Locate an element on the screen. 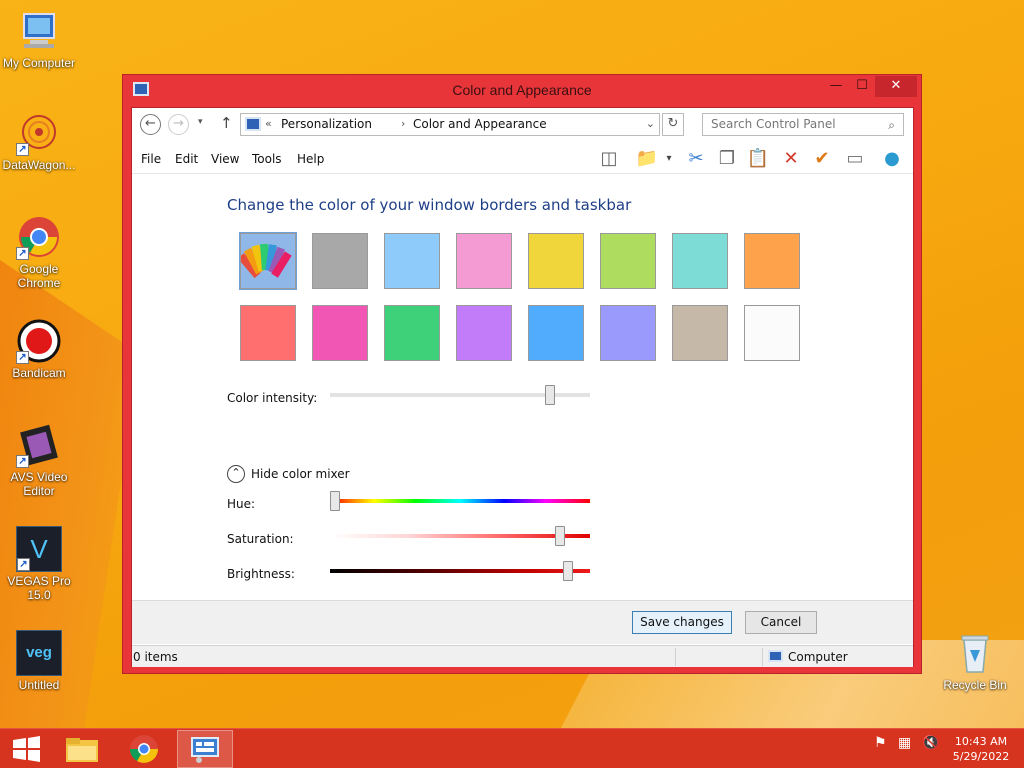  copy-icon: ❐ is located at coordinates (727, 159).